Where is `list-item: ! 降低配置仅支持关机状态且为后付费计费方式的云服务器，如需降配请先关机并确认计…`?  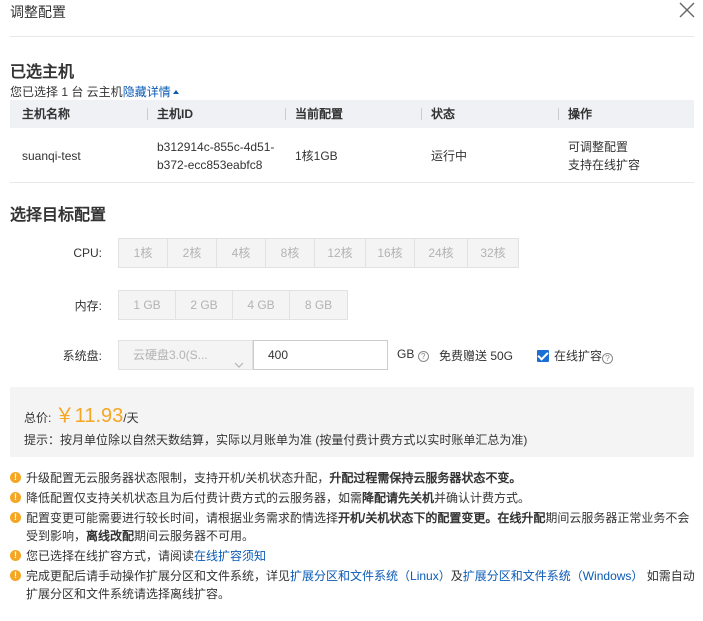 list-item: ! 降低配置仅支持关机状态且为后付费计费方式的云服务器，如需降配请先关机并确认计… is located at coordinates (353, 498).